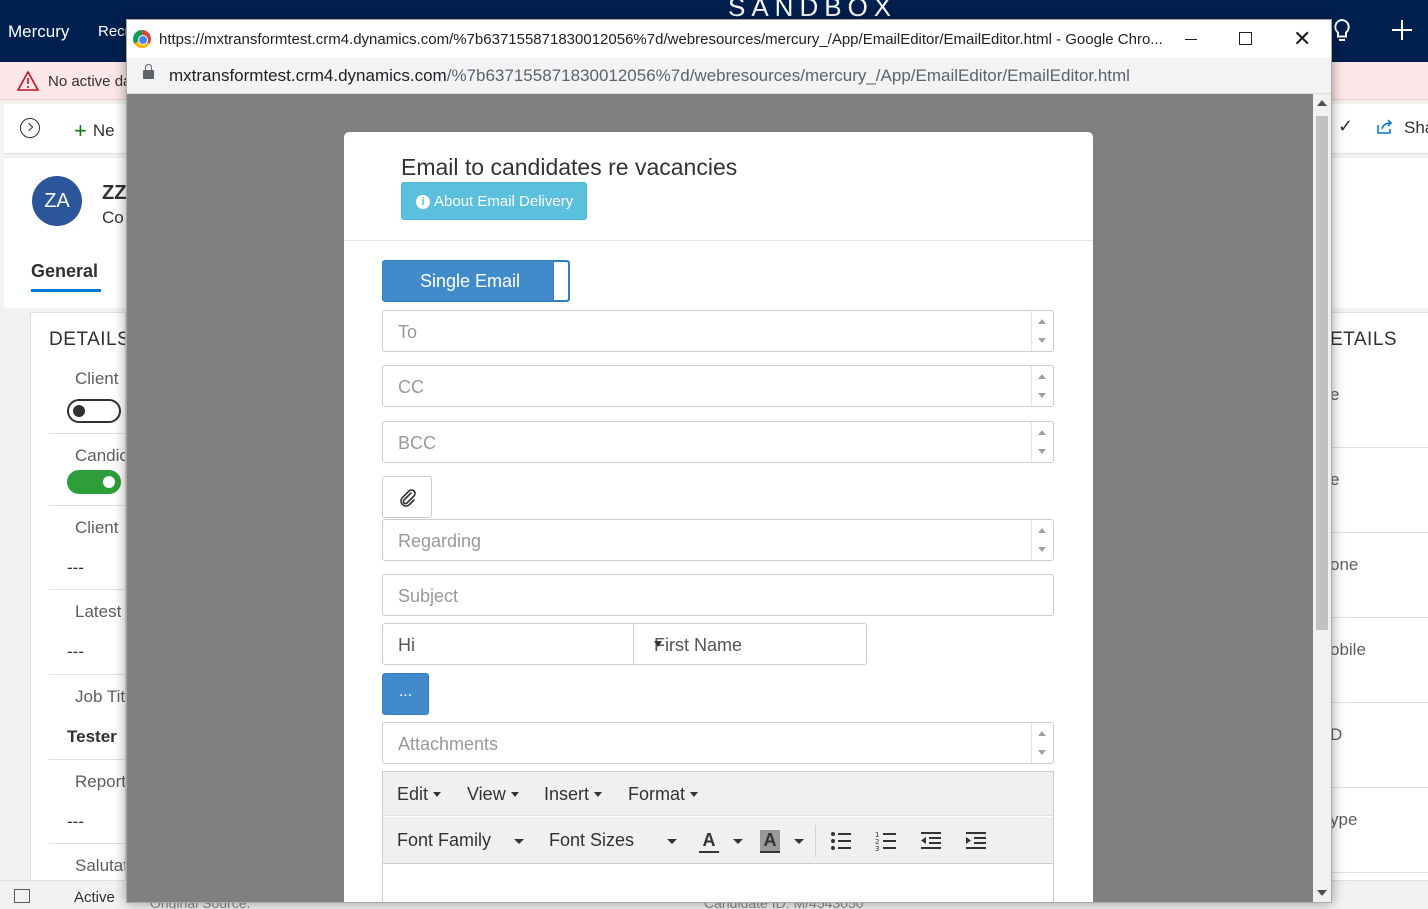 The image size is (1428, 909). Describe the element at coordinates (718, 540) in the screenshot. I see `regarding-field: Regarding` at that location.